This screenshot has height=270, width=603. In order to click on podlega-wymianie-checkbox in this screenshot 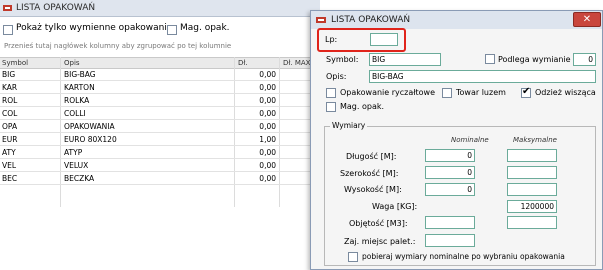, I will do `click(490, 59)`.